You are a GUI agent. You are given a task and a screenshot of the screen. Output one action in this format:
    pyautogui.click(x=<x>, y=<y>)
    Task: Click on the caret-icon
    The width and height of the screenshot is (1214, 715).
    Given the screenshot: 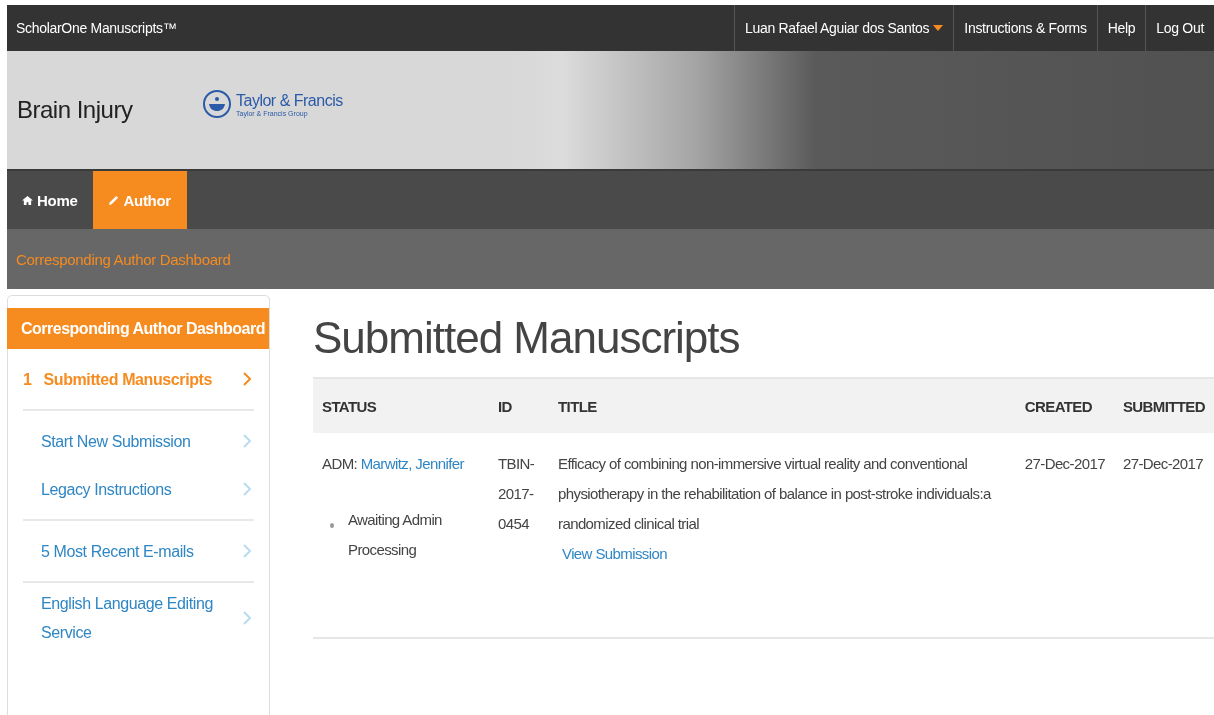 What is the action you would take?
    pyautogui.click(x=938, y=28)
    